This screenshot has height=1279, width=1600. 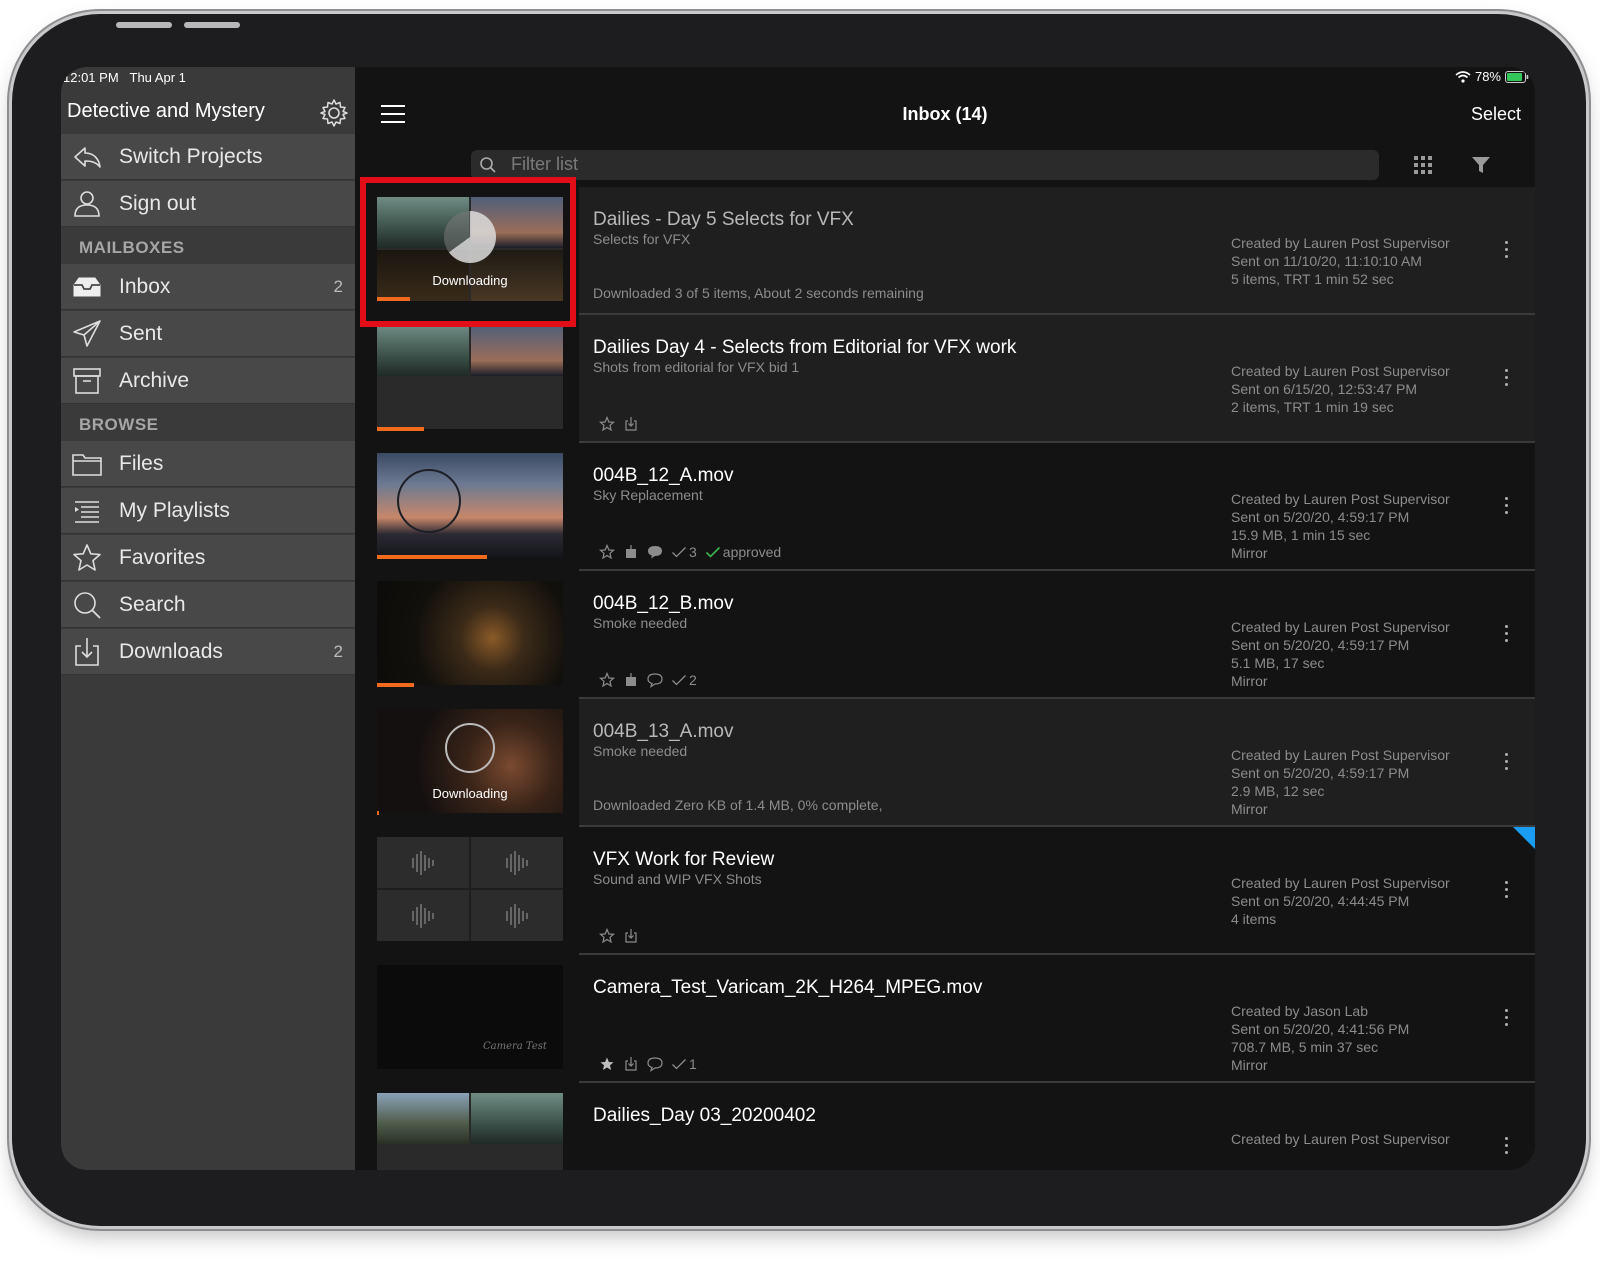 I want to click on item-title: 004B_12_A.mov, so click(x=663, y=475).